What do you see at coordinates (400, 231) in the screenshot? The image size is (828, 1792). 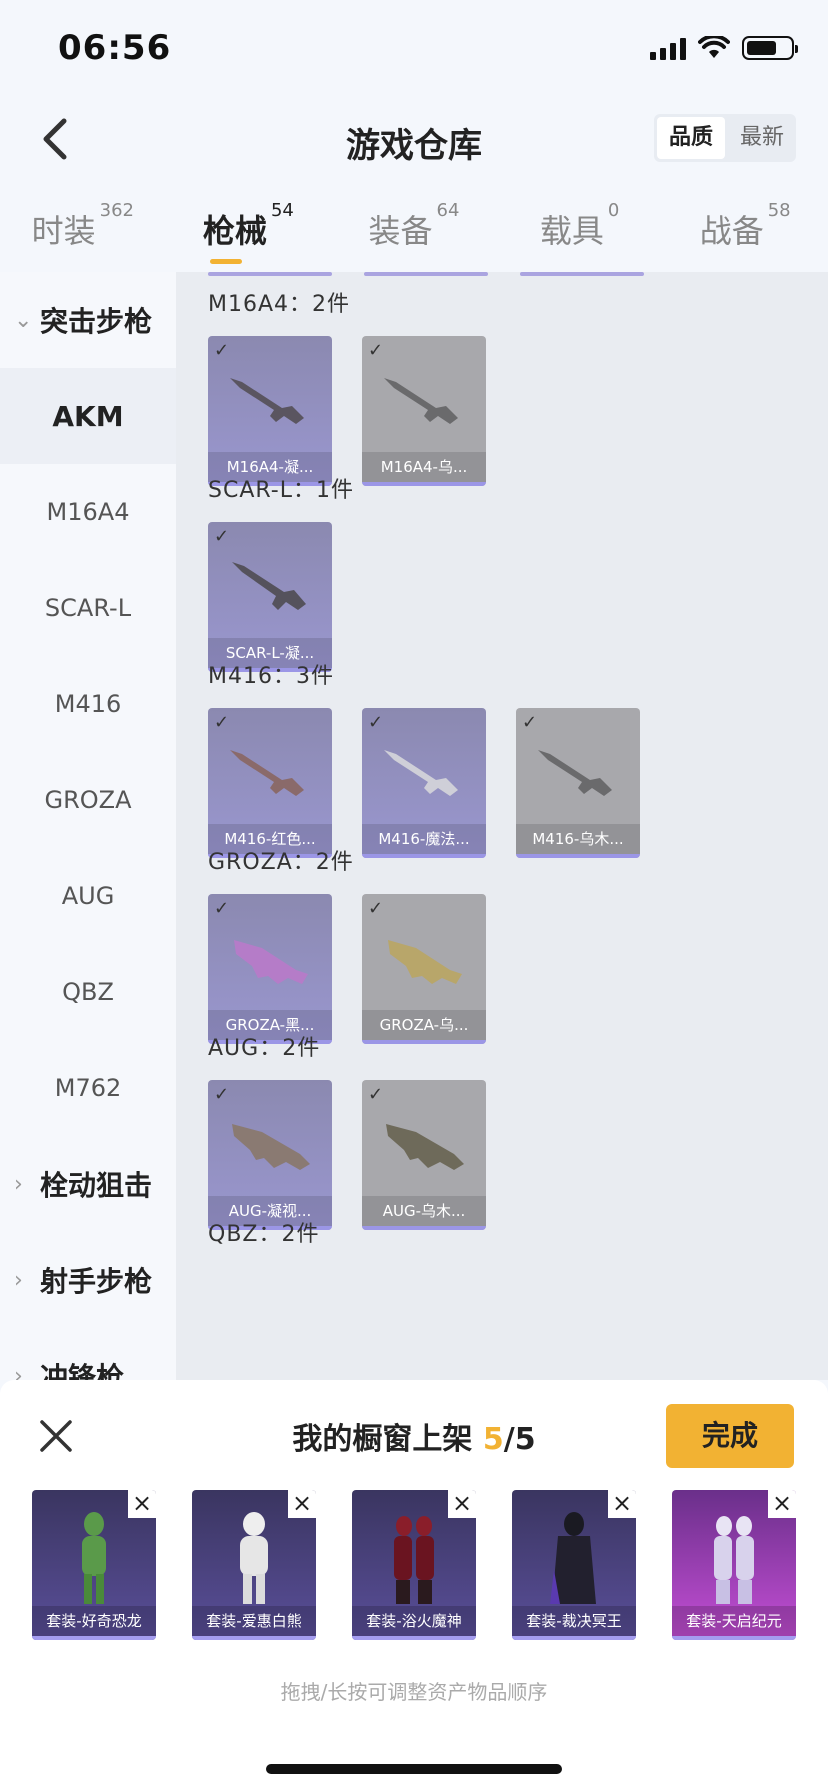 I see `tab-label: 装备` at bounding box center [400, 231].